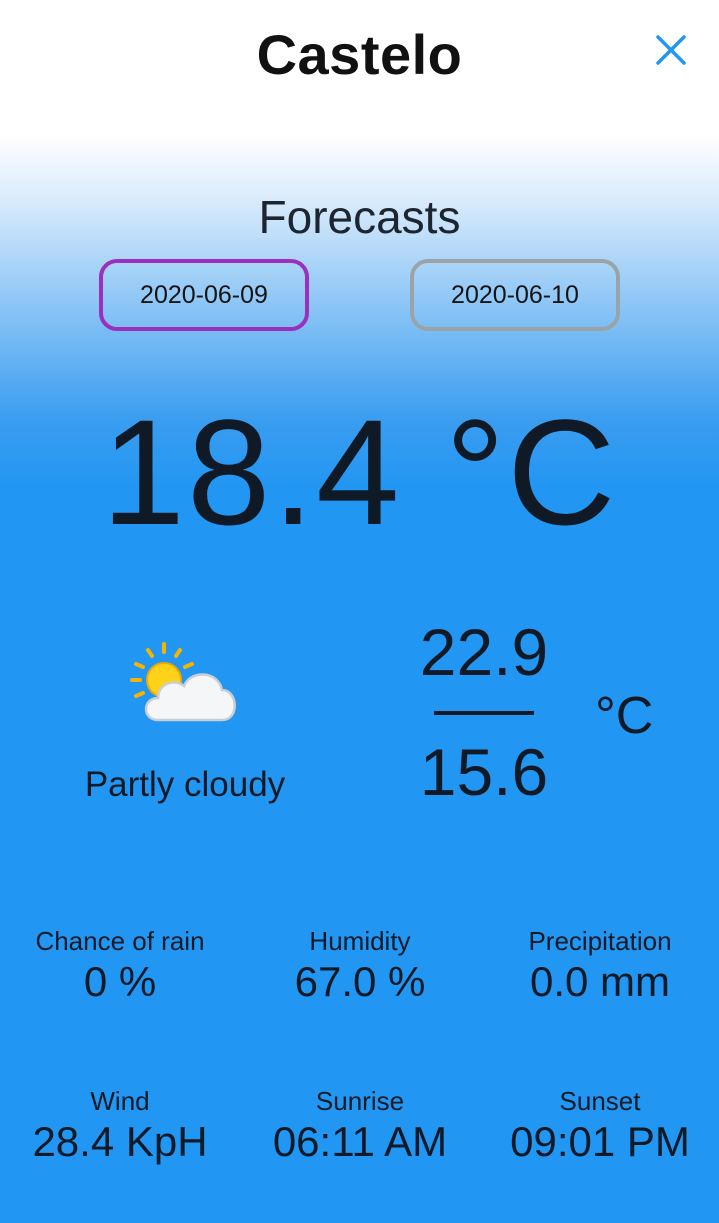 Image resolution: width=719 pixels, height=1223 pixels. Describe the element at coordinates (204, 295) in the screenshot. I see `date-button-2020-06-09: 2020-06-09` at that location.